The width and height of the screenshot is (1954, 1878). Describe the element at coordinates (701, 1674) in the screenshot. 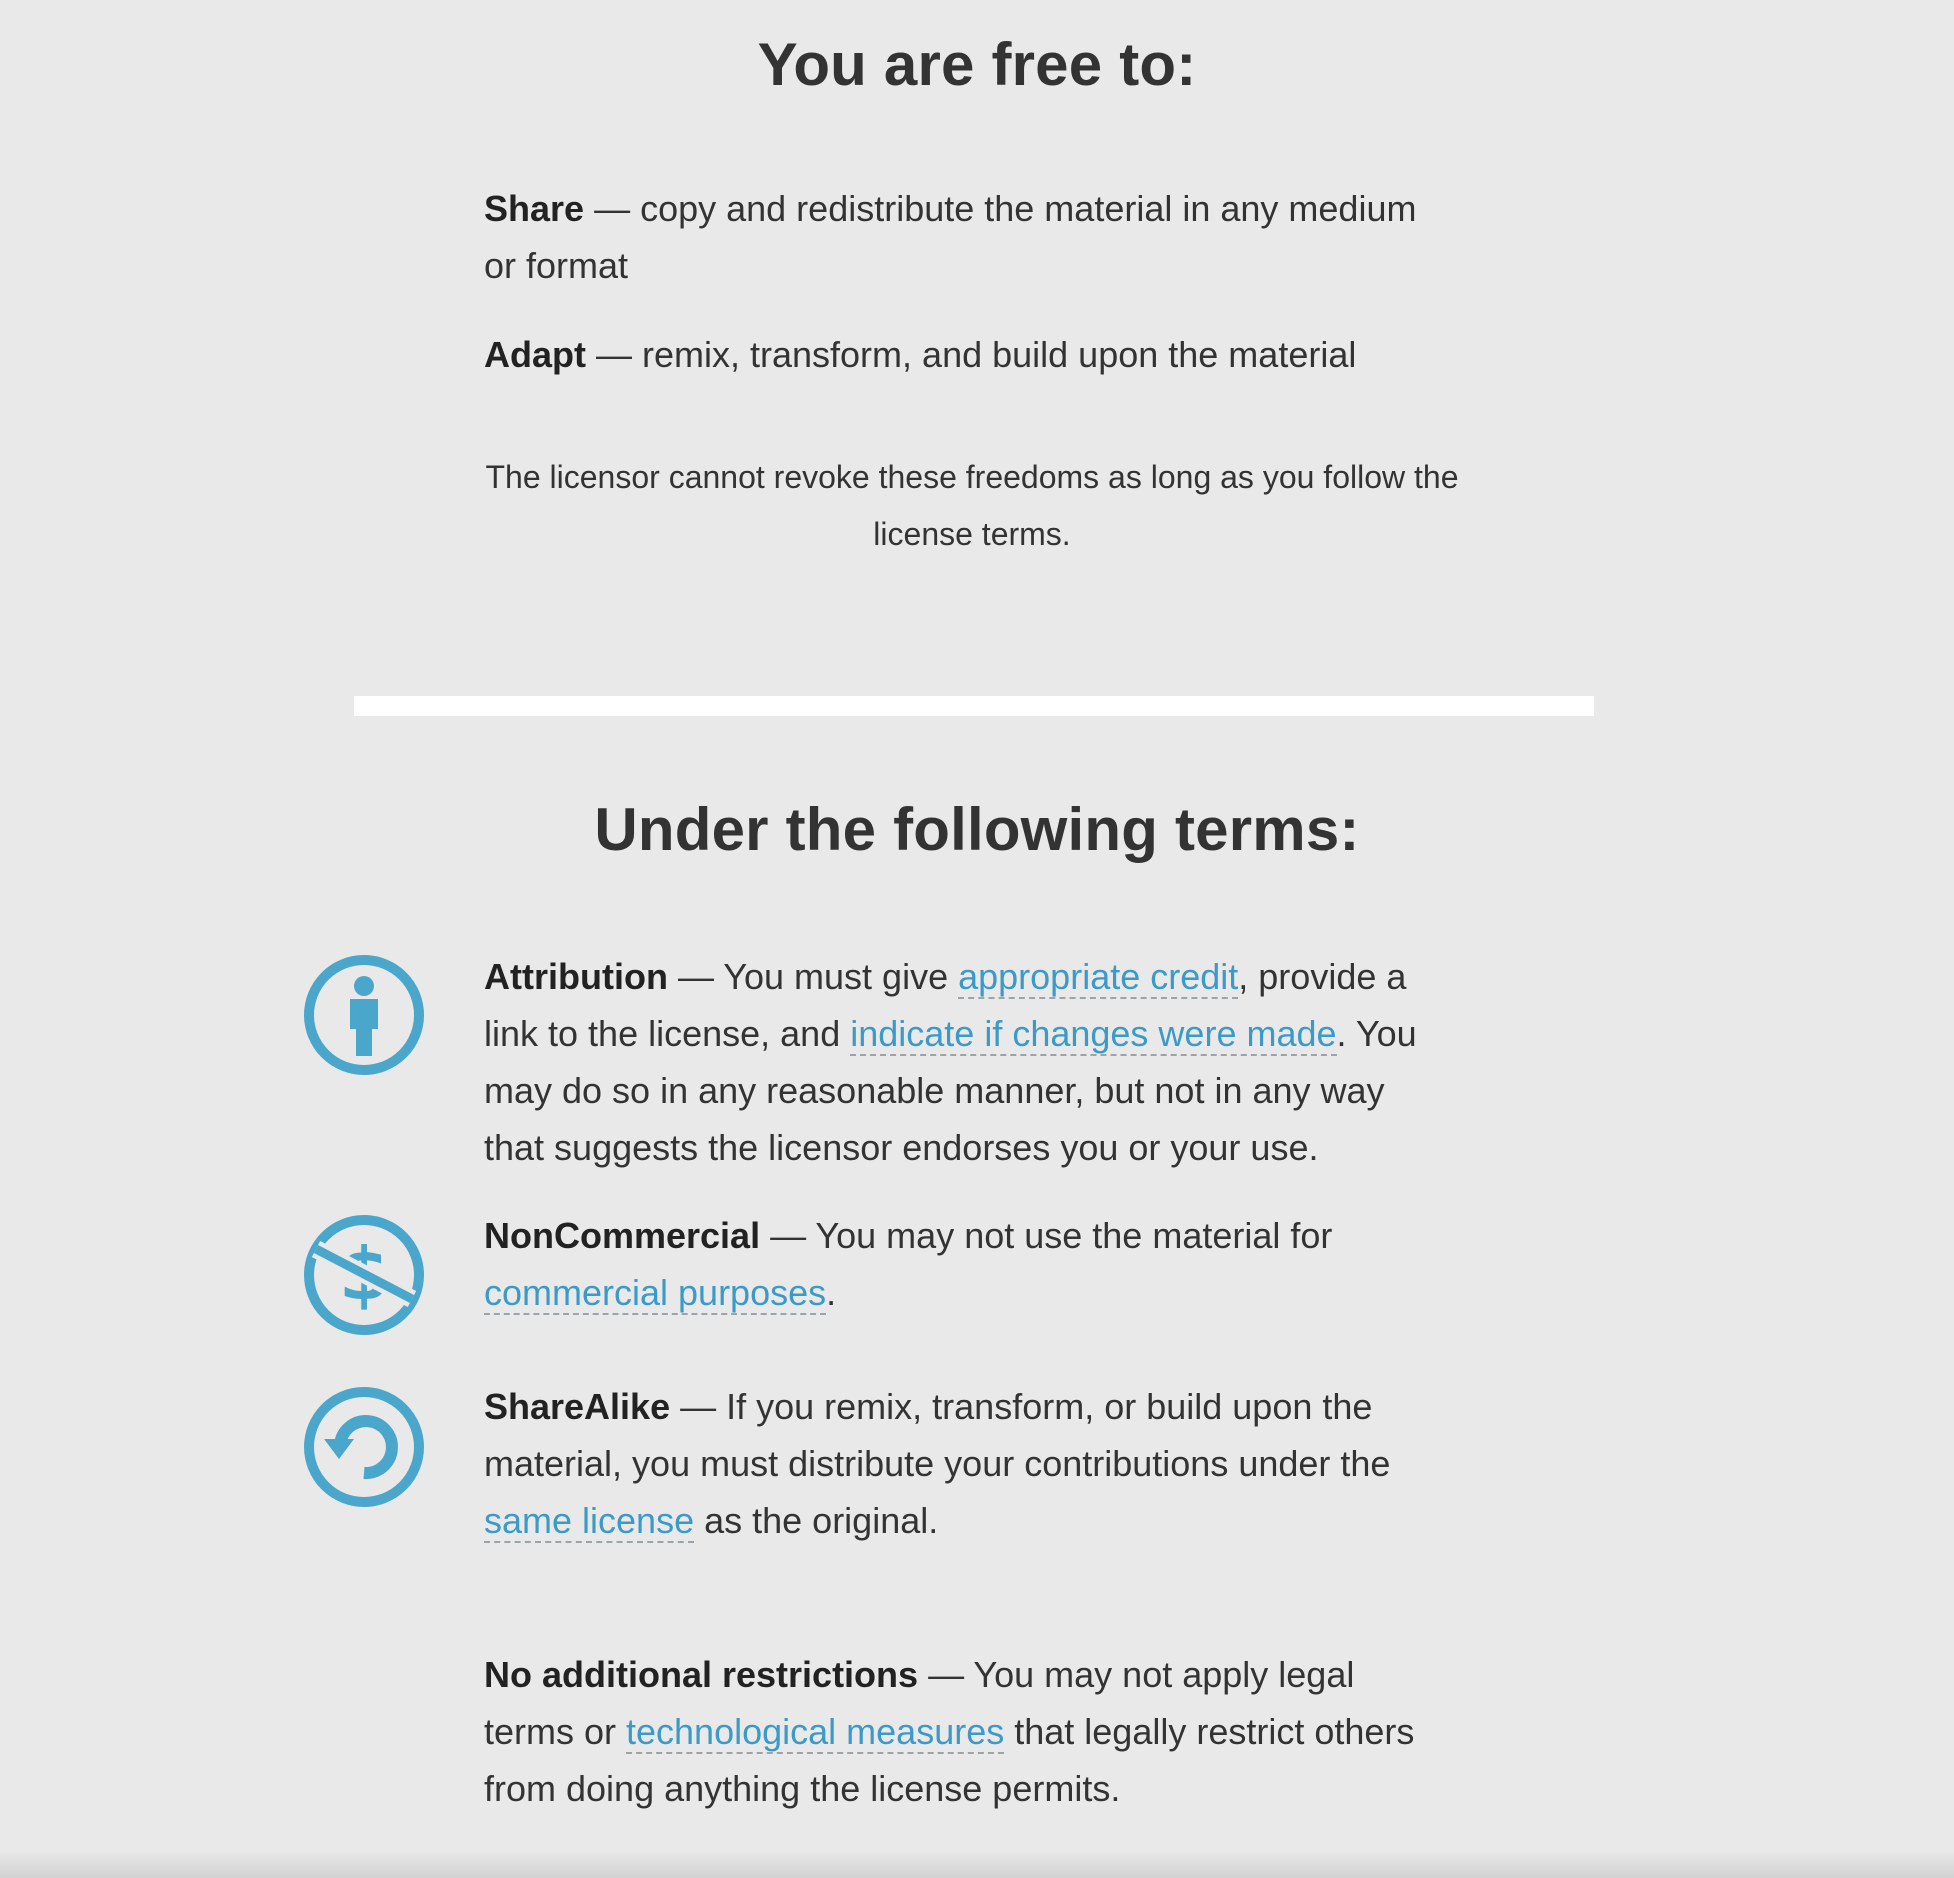

I see `no-restrictions-term: No additional restrictions` at that location.